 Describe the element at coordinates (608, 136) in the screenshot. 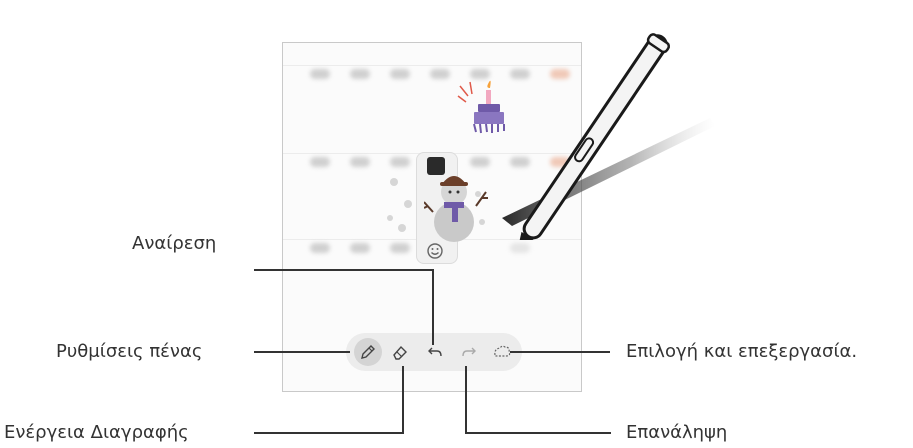

I see `s-pen` at that location.